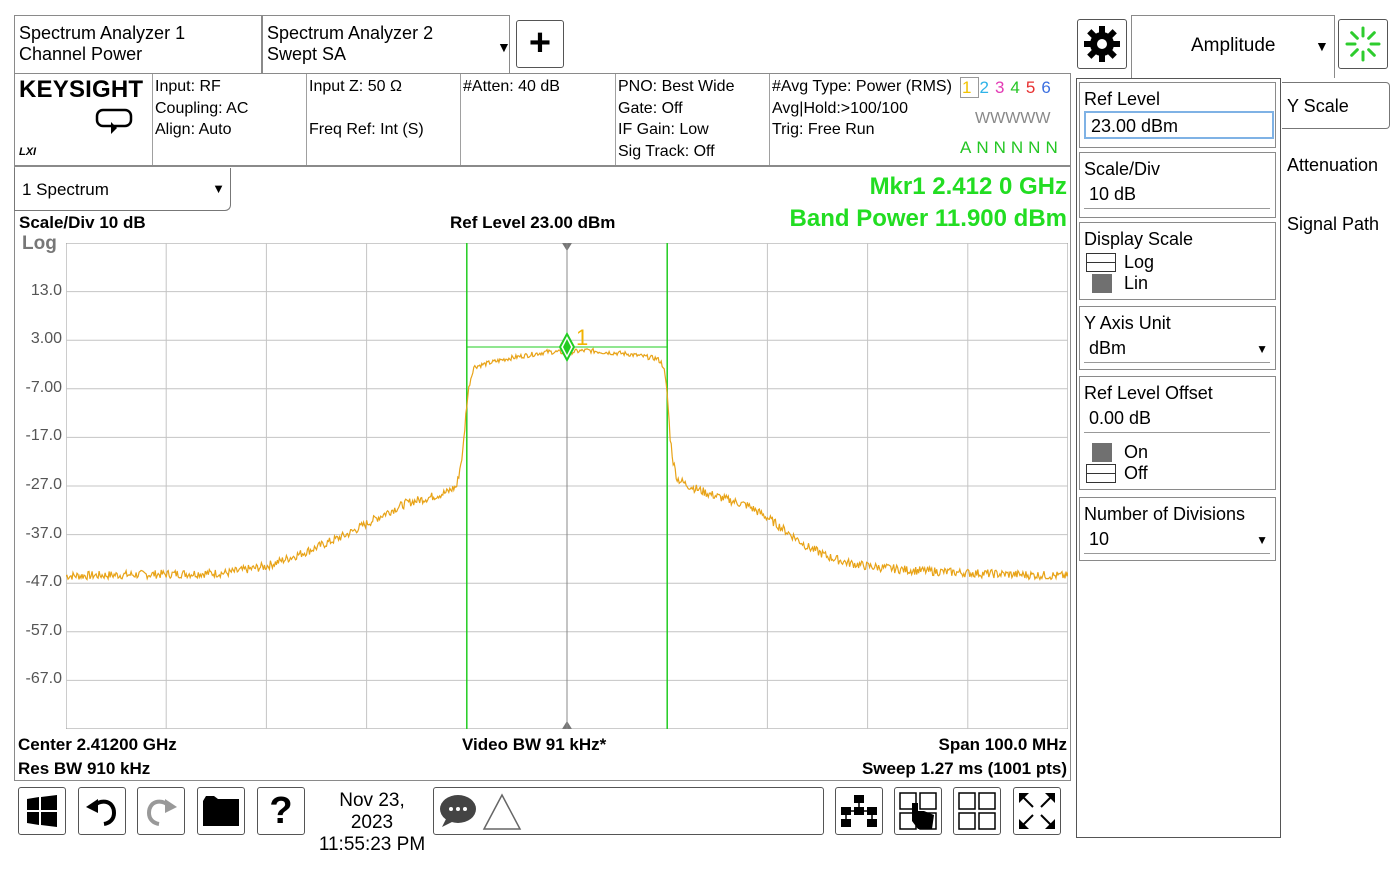 This screenshot has width=1398, height=869. I want to click on atten-settings: #Atten: 40 dB, so click(537, 119).